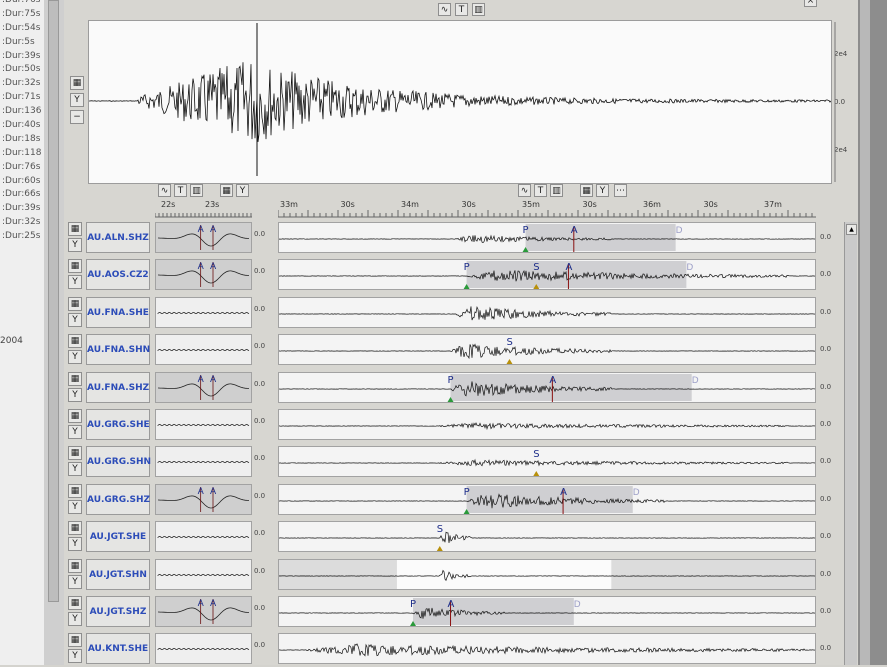 The image size is (887, 667). I want to click on main-dots-button: ⋯, so click(620, 190).